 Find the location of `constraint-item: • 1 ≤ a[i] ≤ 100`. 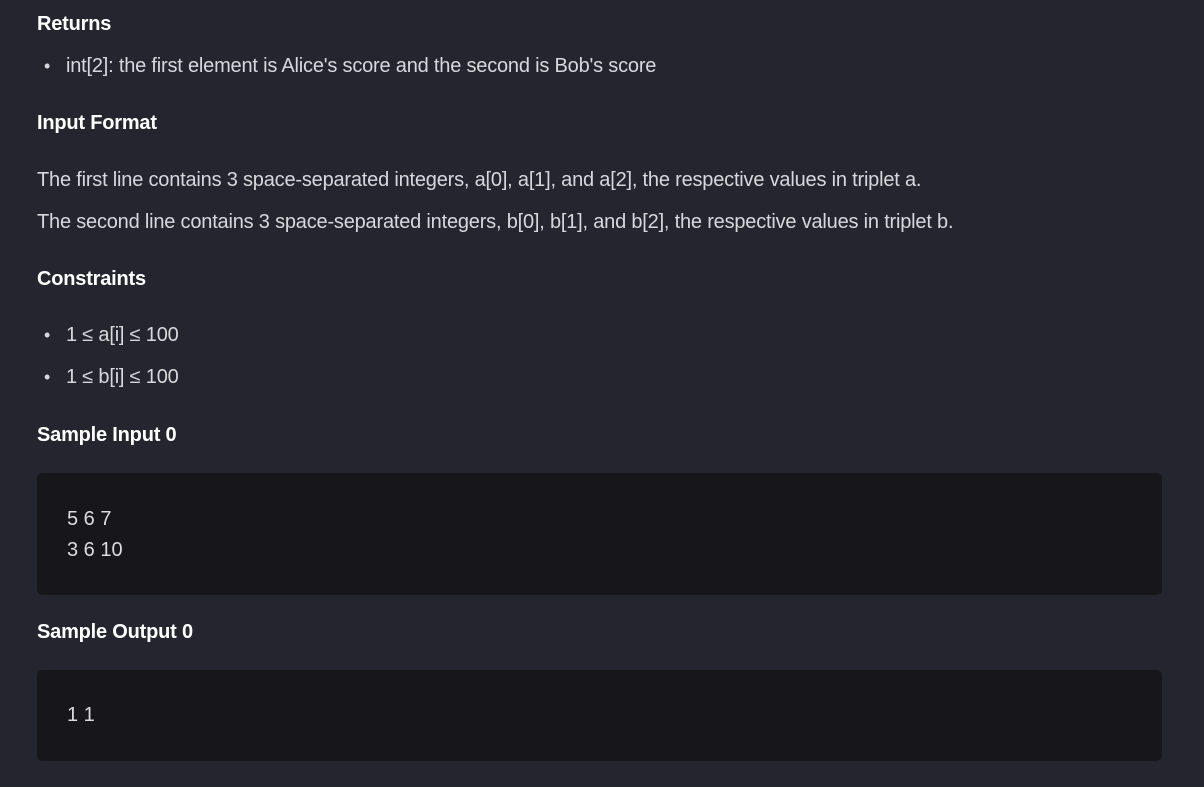

constraint-item: • 1 ≤ a[i] ≤ 100 is located at coordinates (111, 335).